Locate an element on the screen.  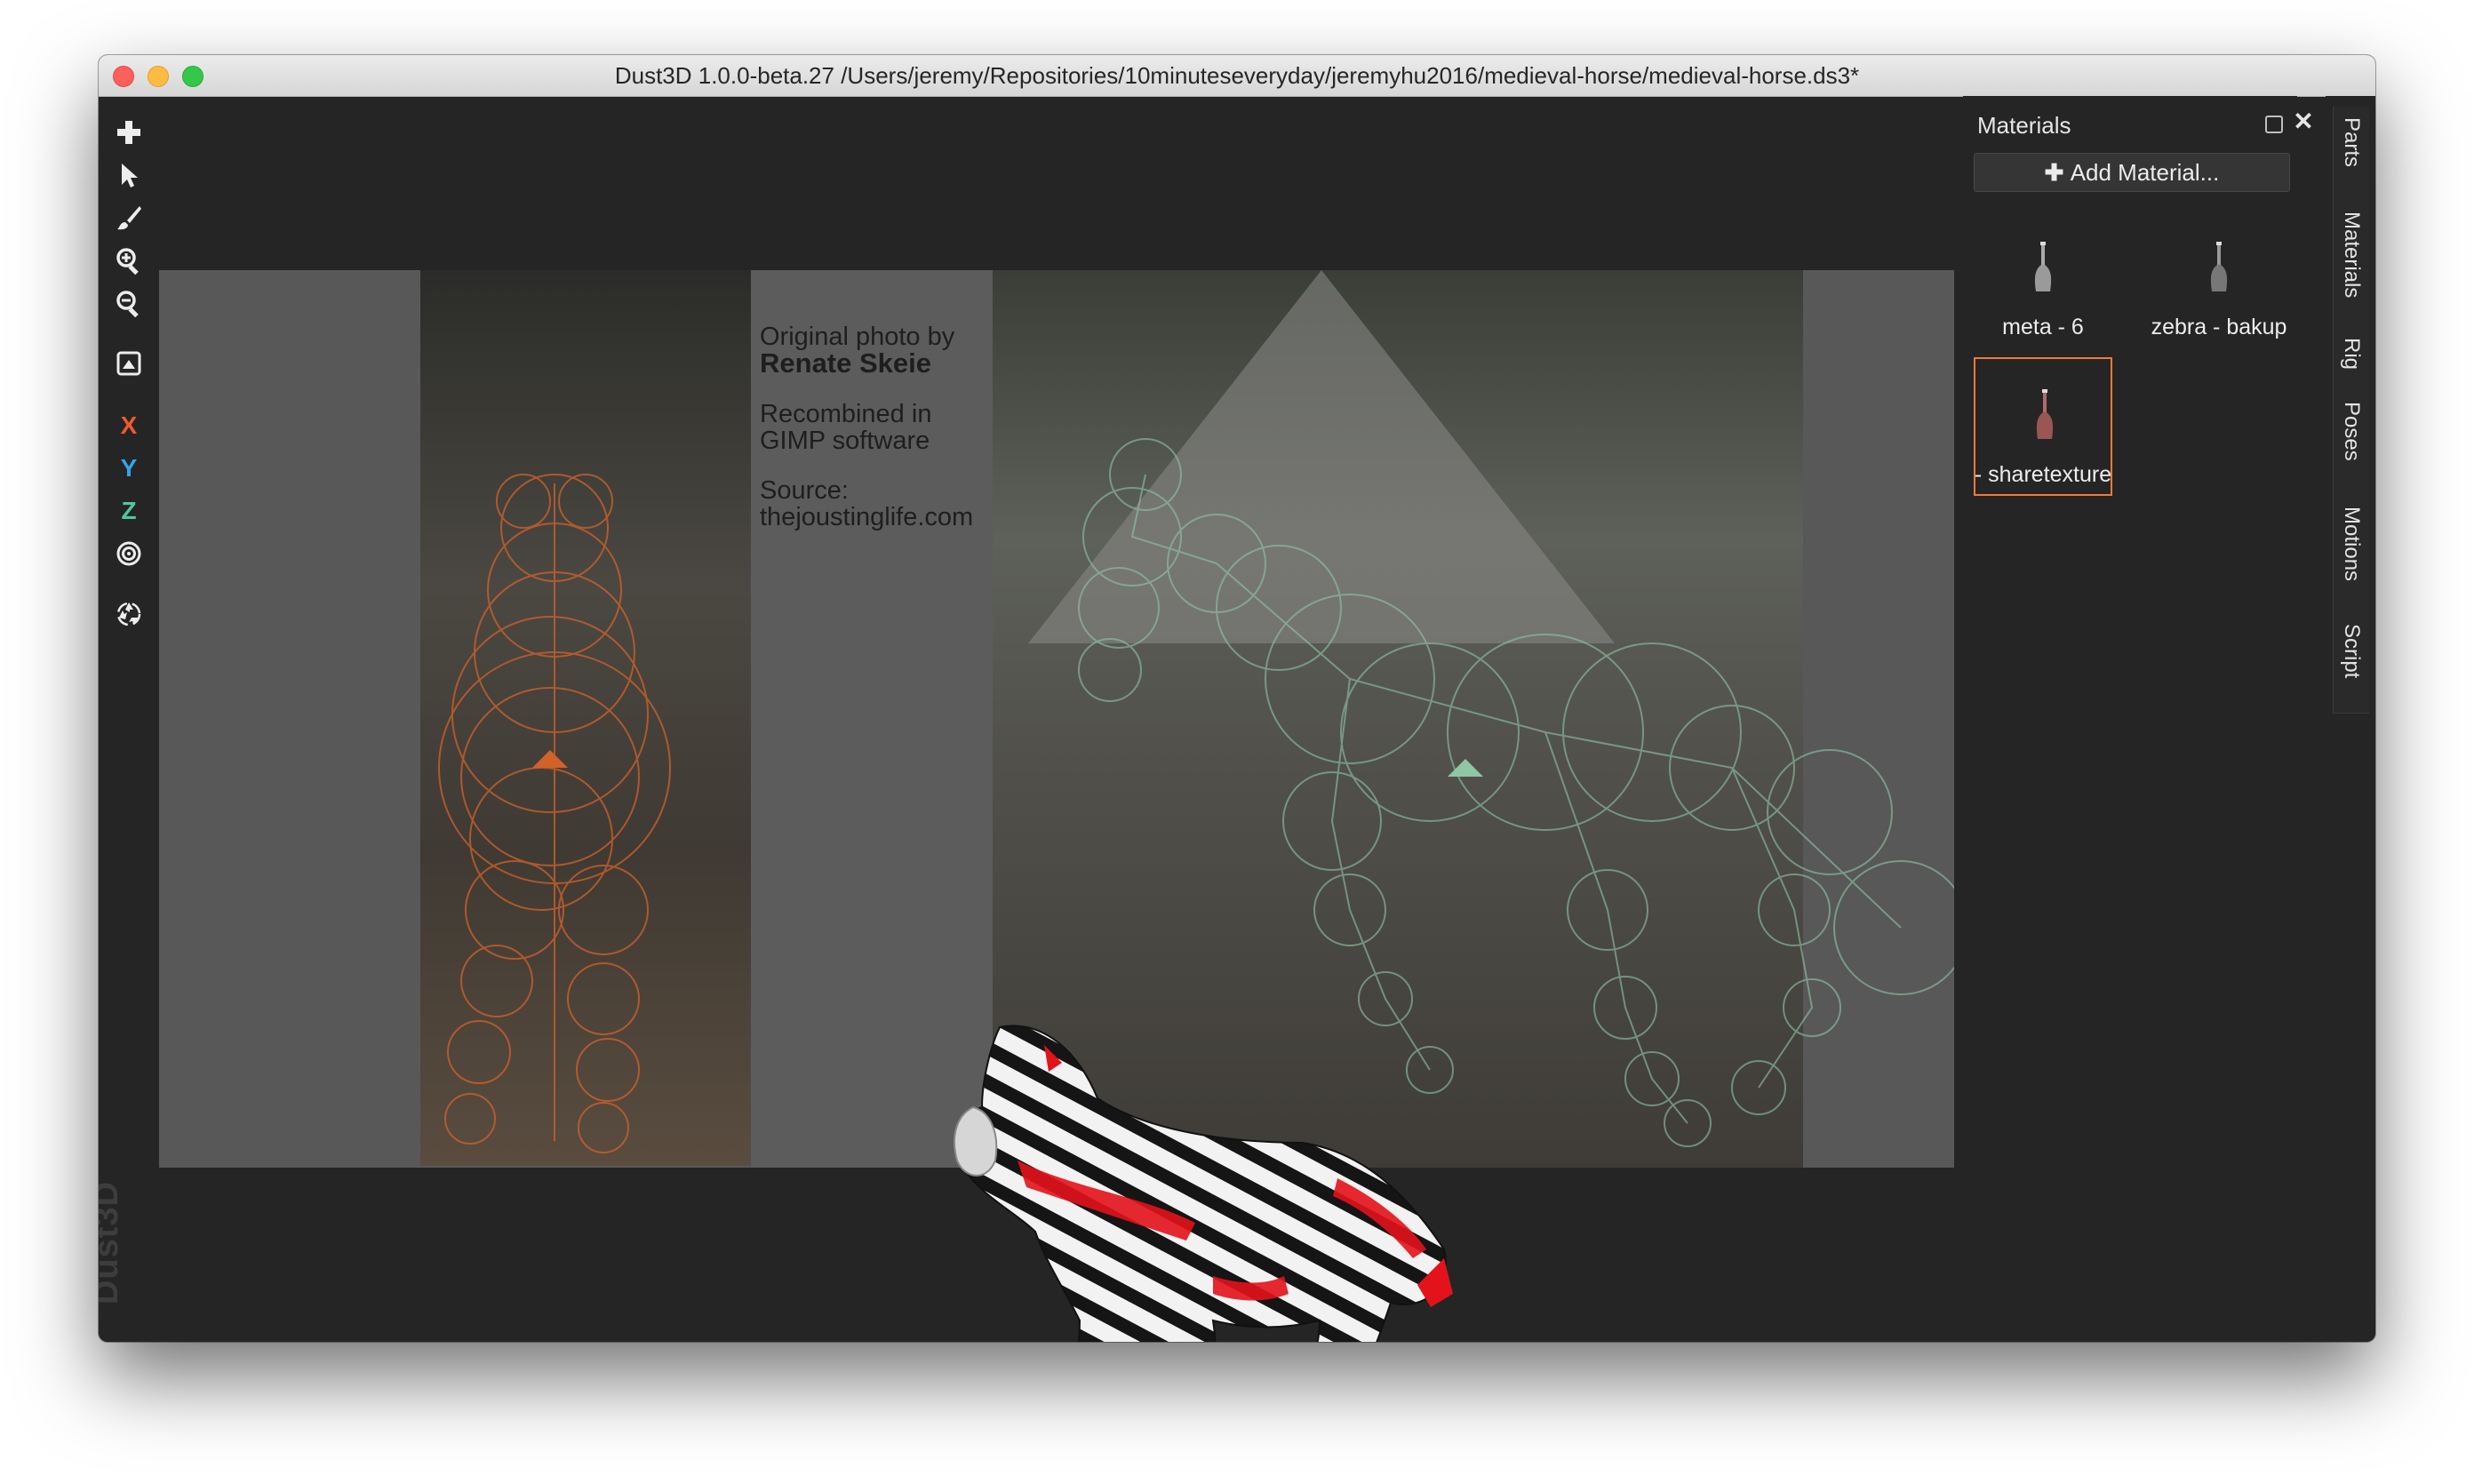
select-icon is located at coordinates (130, 175).